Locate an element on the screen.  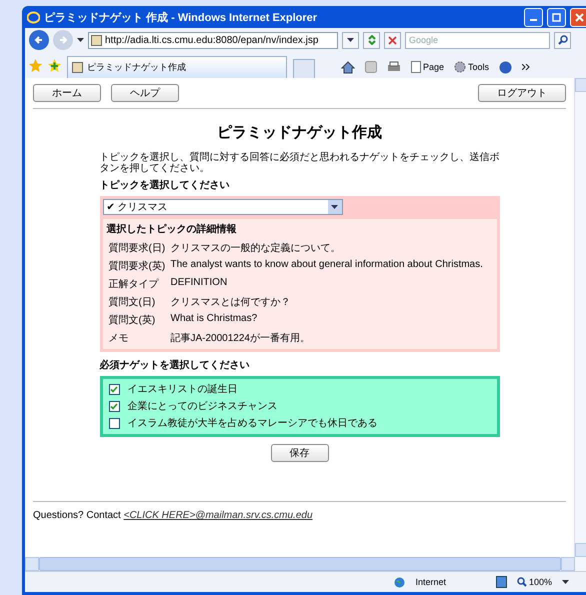
page-menu: Page is located at coordinates (427, 67).